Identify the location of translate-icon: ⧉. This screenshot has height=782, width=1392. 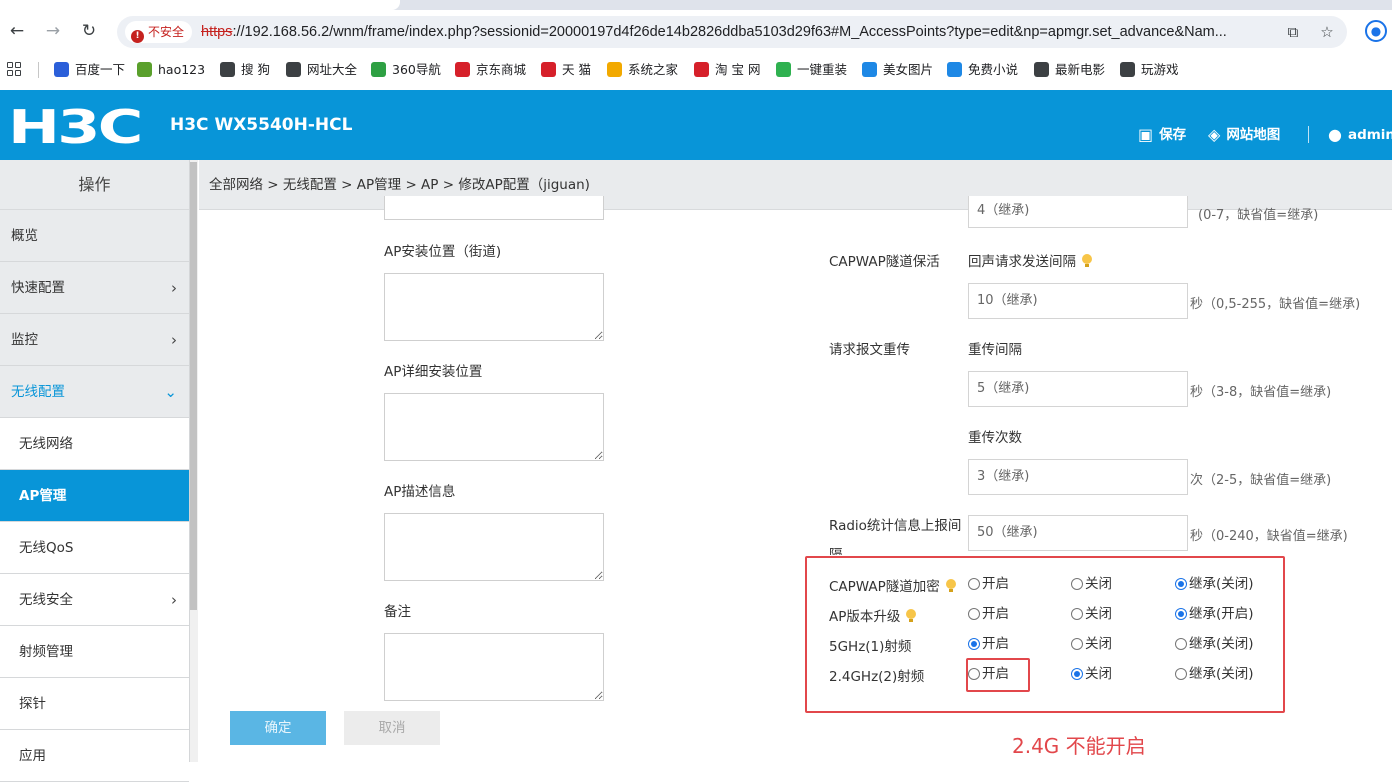
(1293, 32).